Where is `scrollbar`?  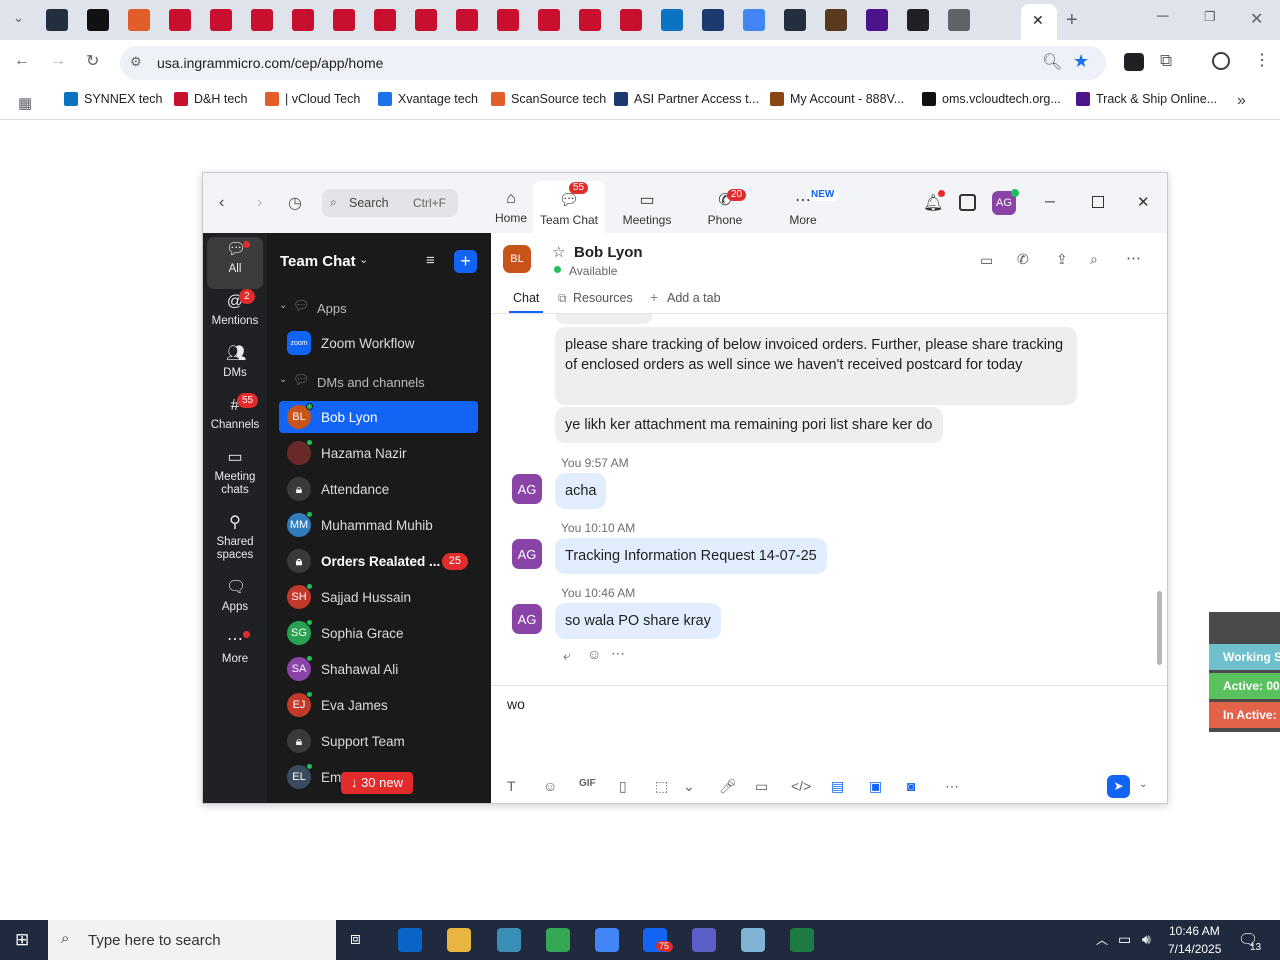 scrollbar is located at coordinates (1159, 628).